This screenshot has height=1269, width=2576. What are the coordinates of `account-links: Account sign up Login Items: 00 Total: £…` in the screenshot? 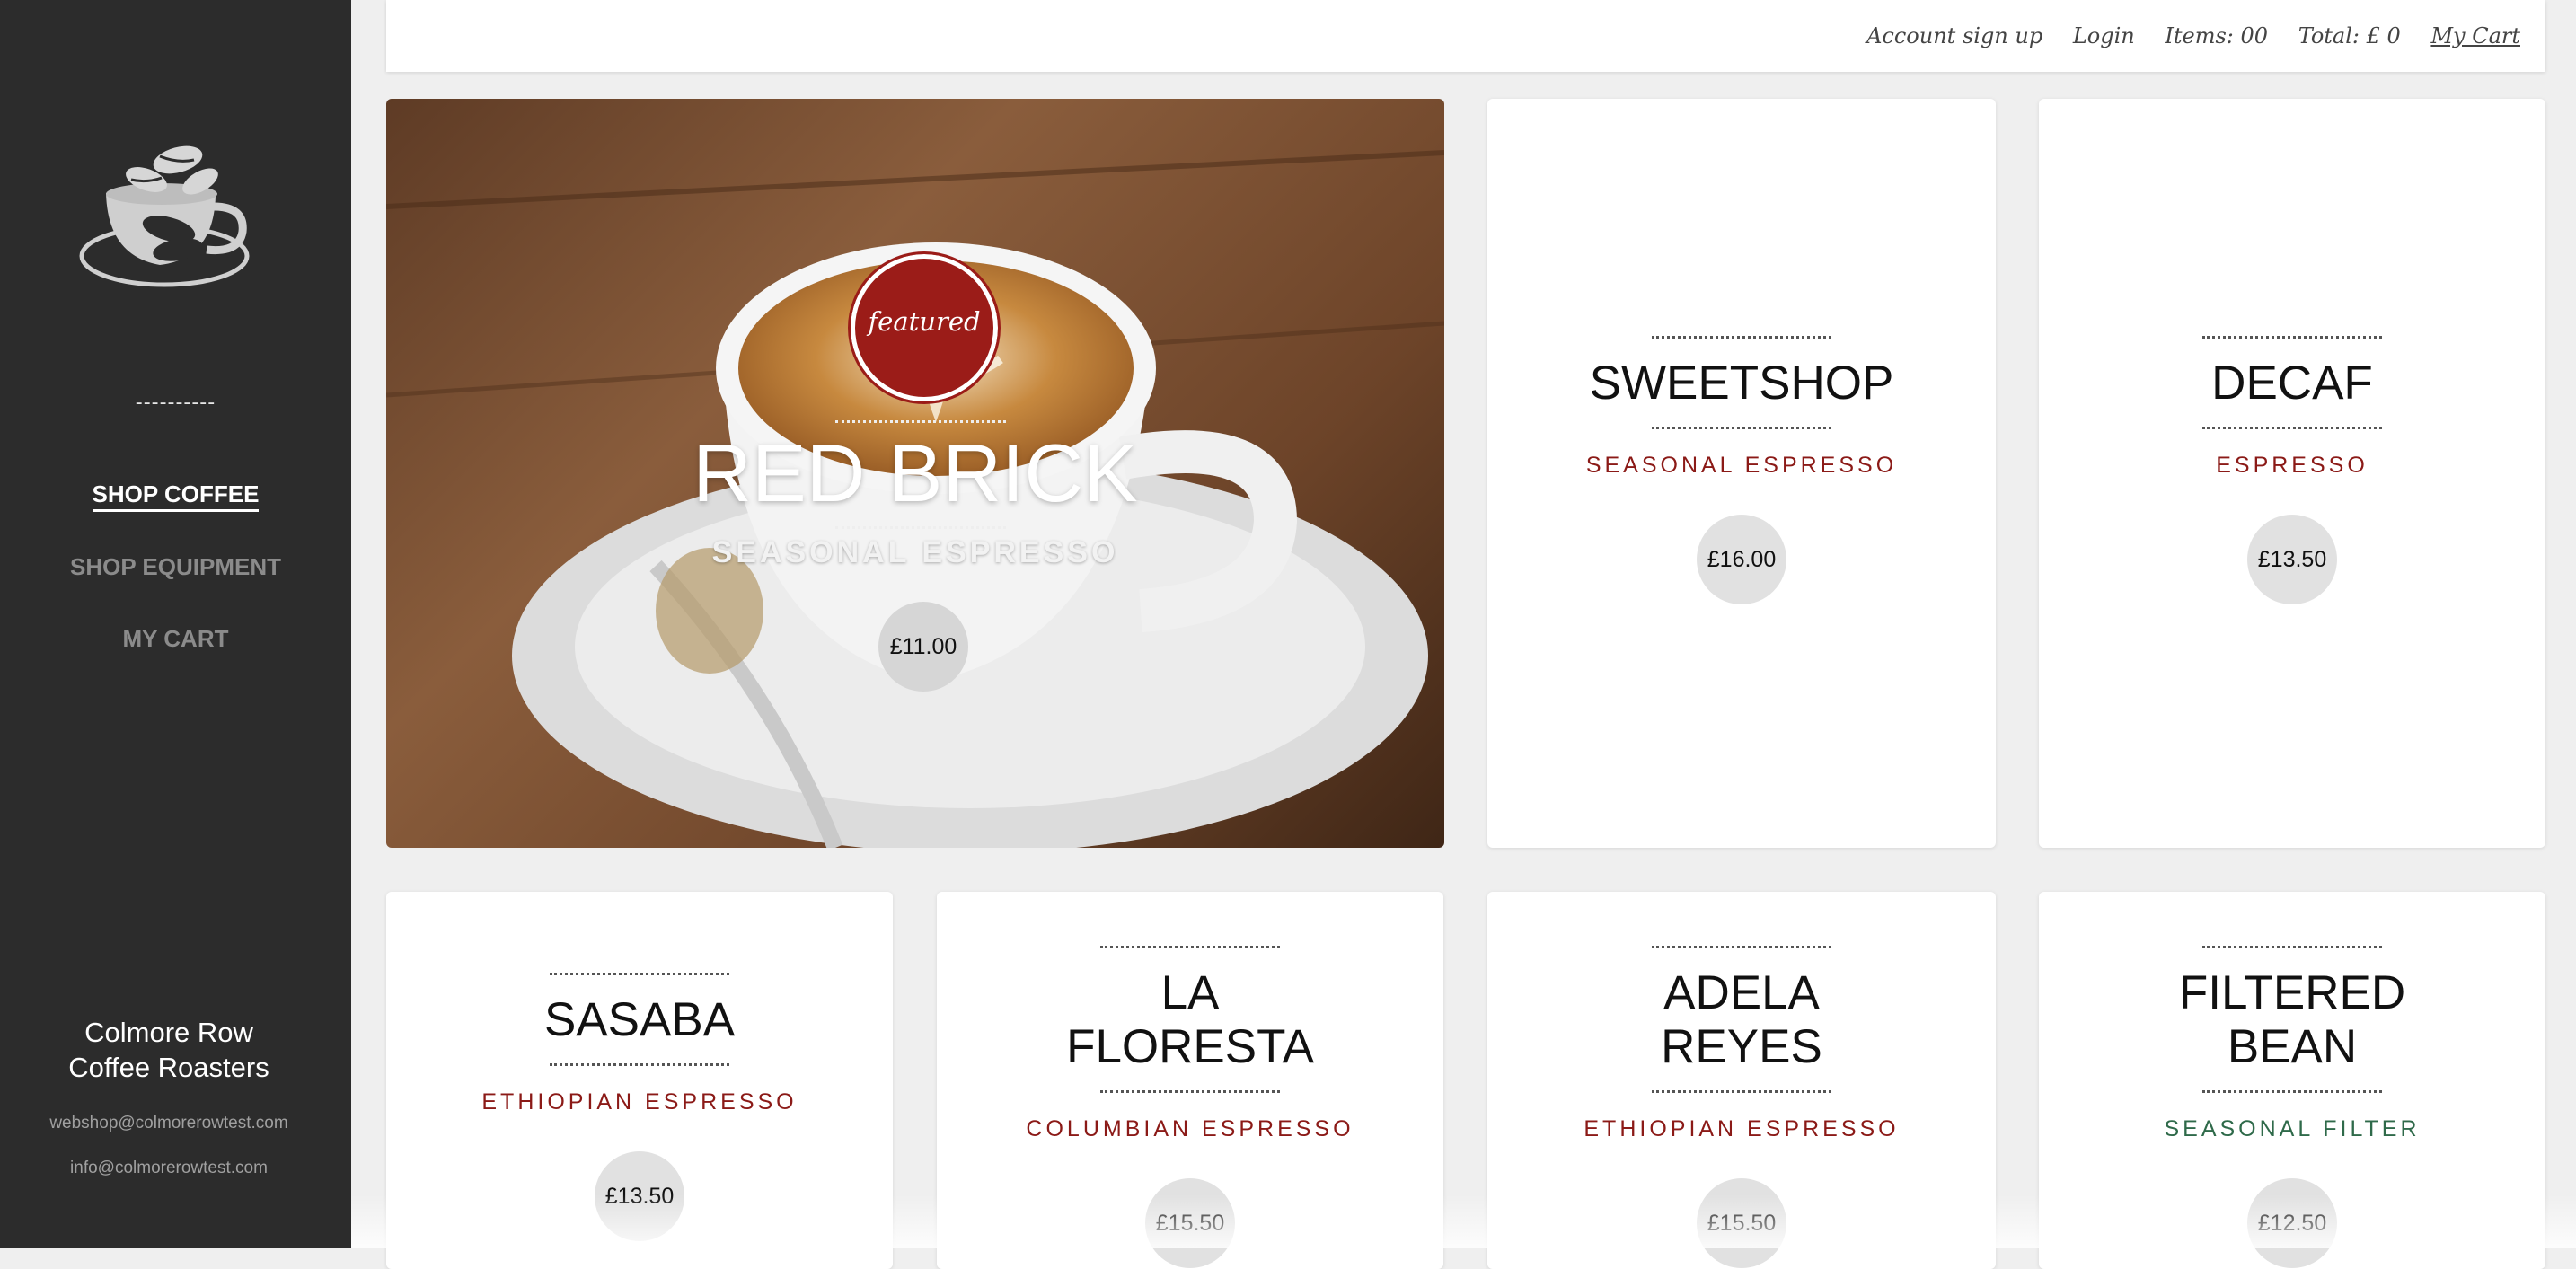 It's located at (2181, 35).